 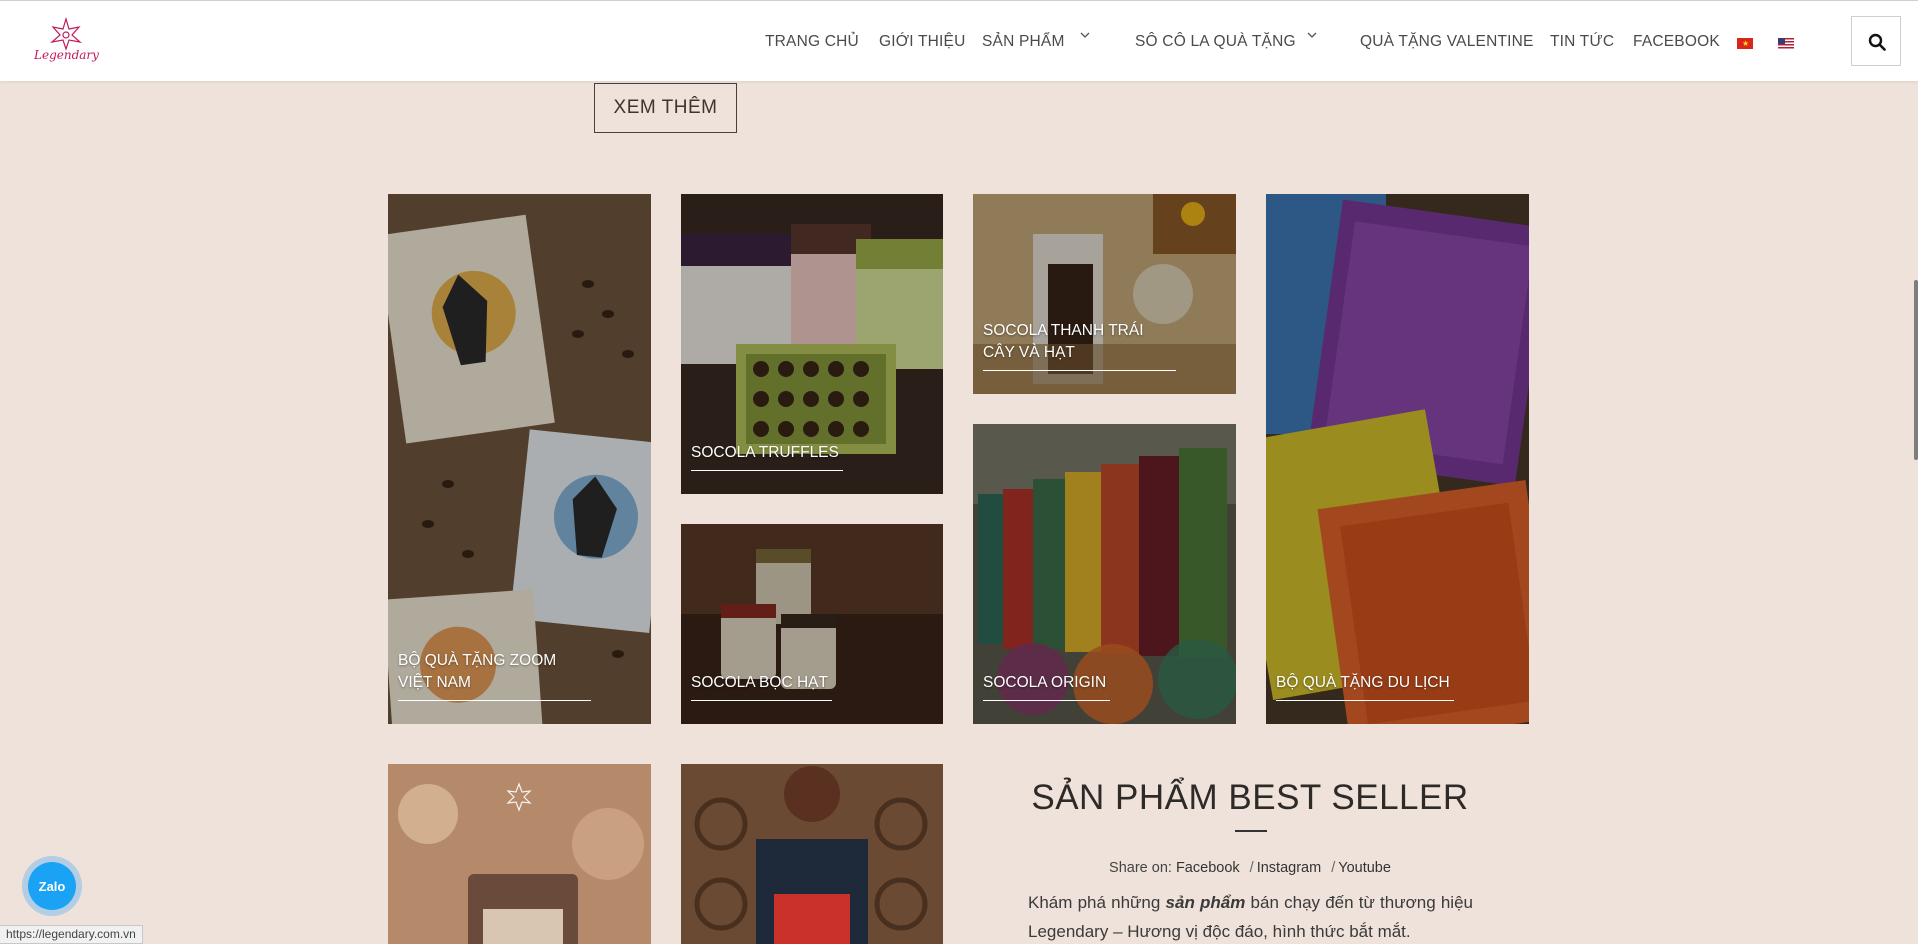 I want to click on nav-about: GIỚI THIỆU, so click(x=922, y=42).